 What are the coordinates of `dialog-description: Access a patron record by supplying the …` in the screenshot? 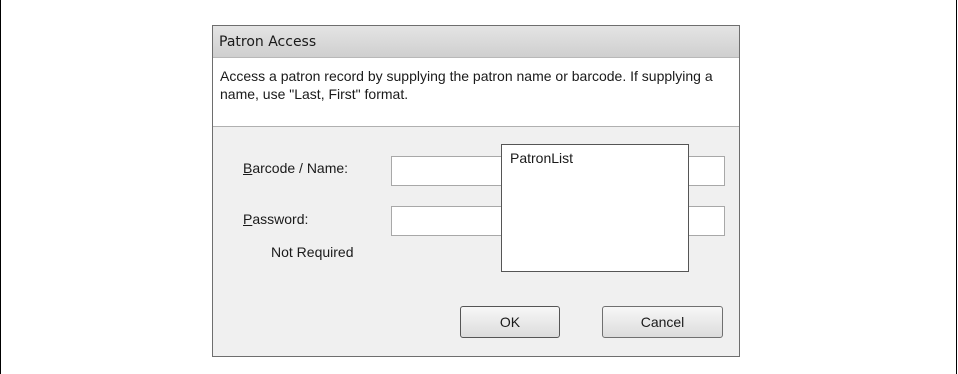 It's located at (466, 85).